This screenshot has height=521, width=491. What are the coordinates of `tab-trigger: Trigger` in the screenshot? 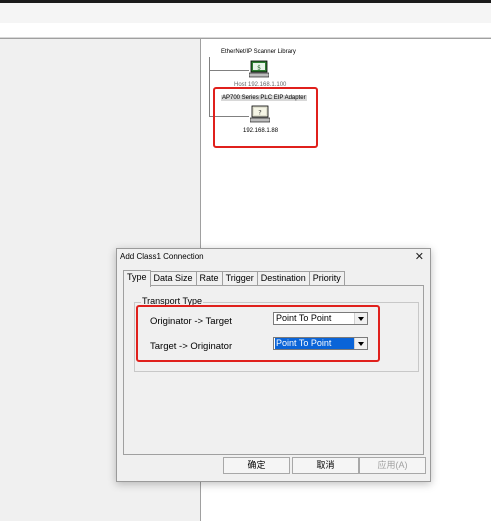 It's located at (239, 278).